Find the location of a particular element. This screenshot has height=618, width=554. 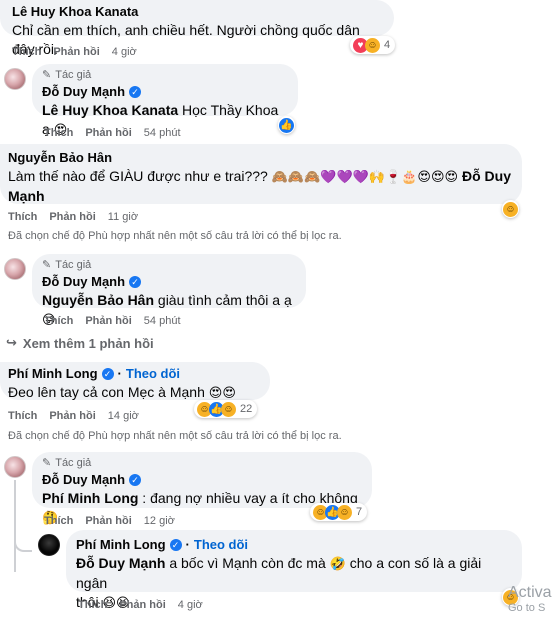

mention-tag: Đỗ Duy Mạnh is located at coordinates (120, 563).